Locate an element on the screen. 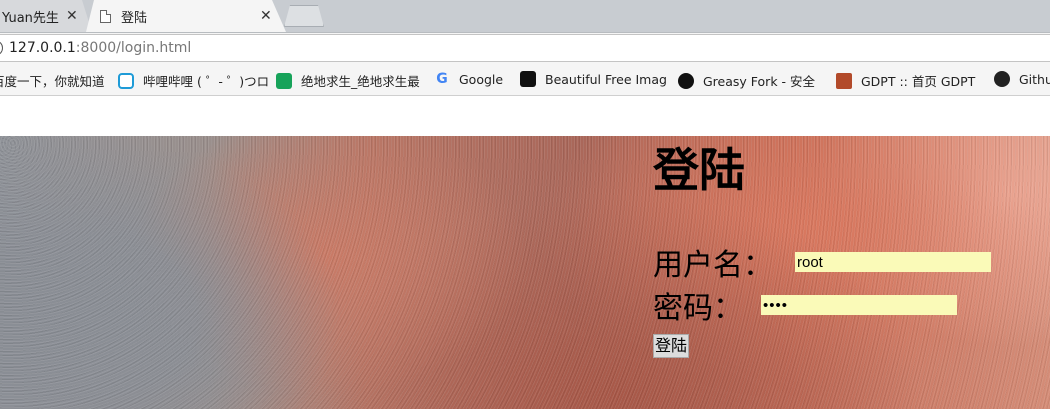 Image resolution: width=1050 pixels, height=409 pixels. bookmark-github: Githu is located at coordinates (1022, 79).